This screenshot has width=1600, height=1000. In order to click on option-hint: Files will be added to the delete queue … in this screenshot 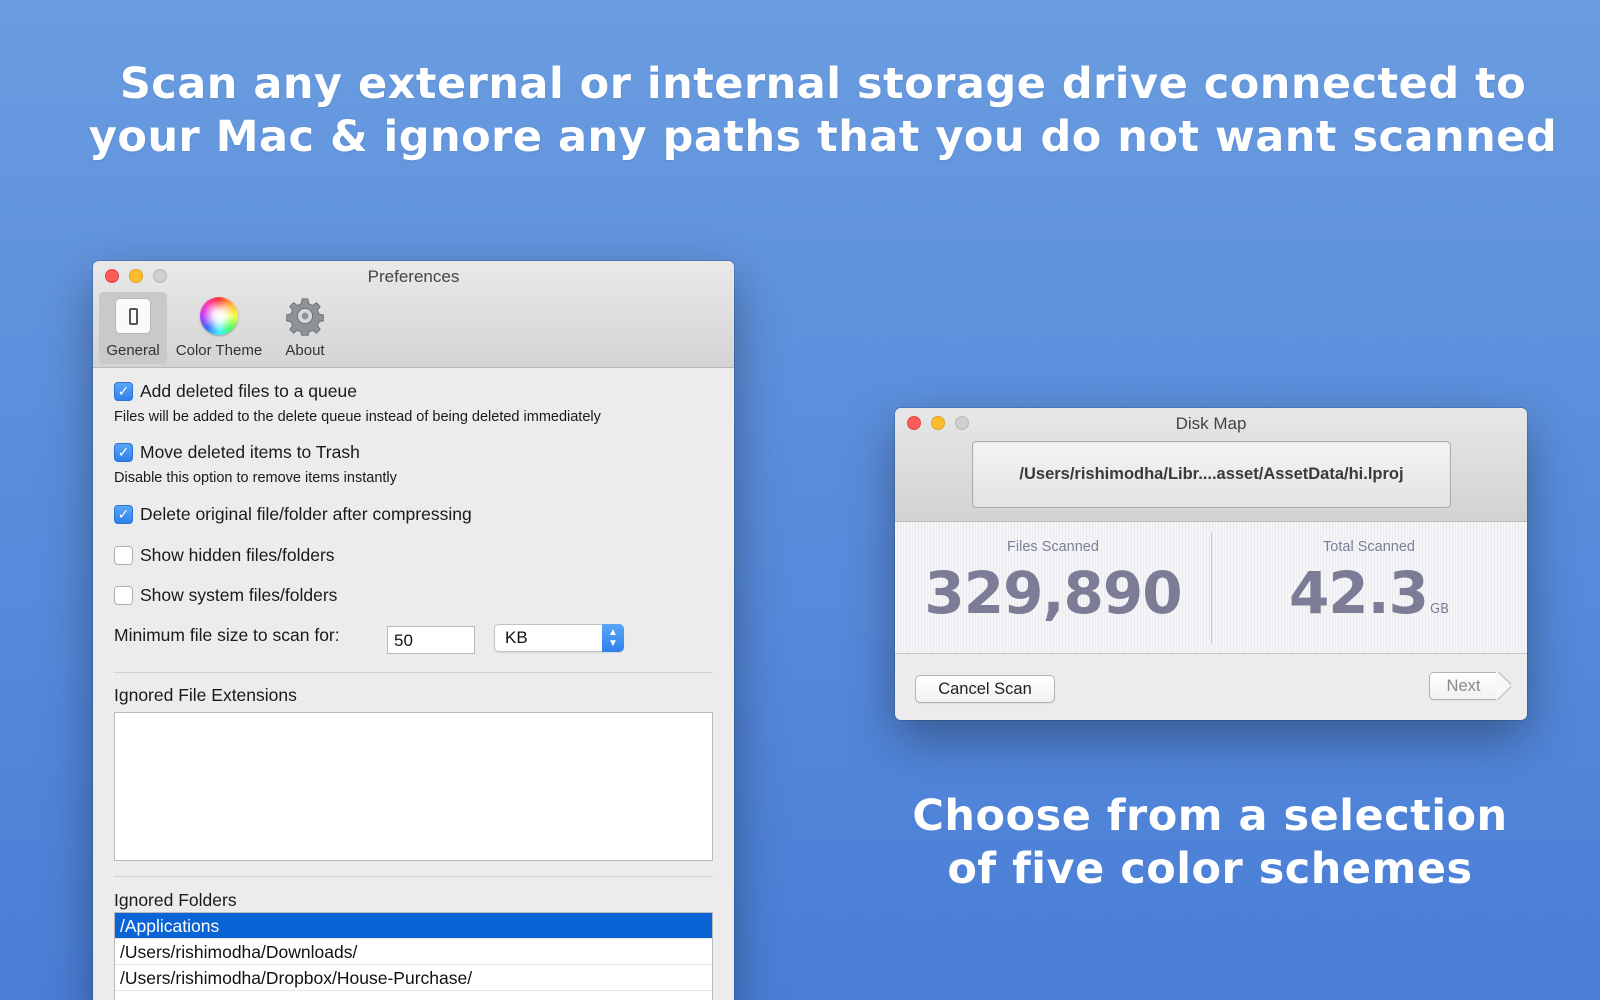, I will do `click(357, 417)`.